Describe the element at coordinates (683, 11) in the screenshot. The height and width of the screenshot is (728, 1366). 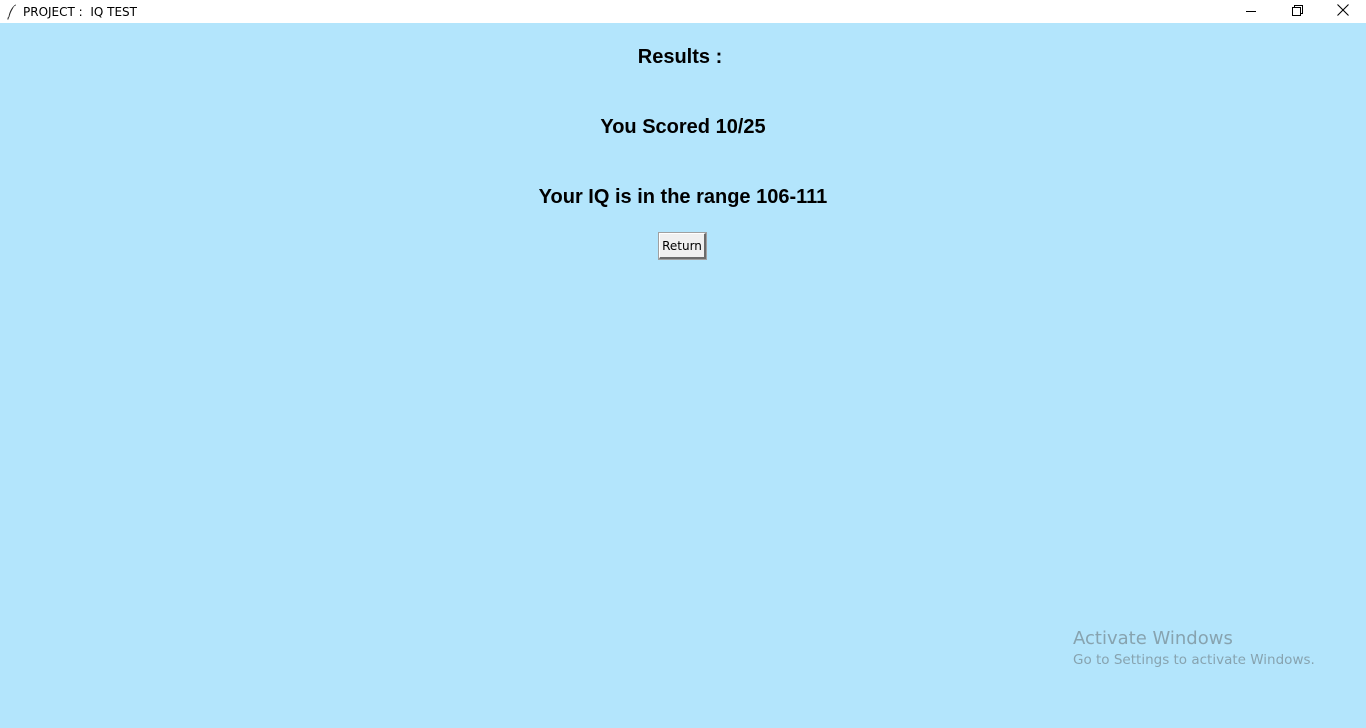
I see `title-bar: PROJECT : IQ TEST` at that location.